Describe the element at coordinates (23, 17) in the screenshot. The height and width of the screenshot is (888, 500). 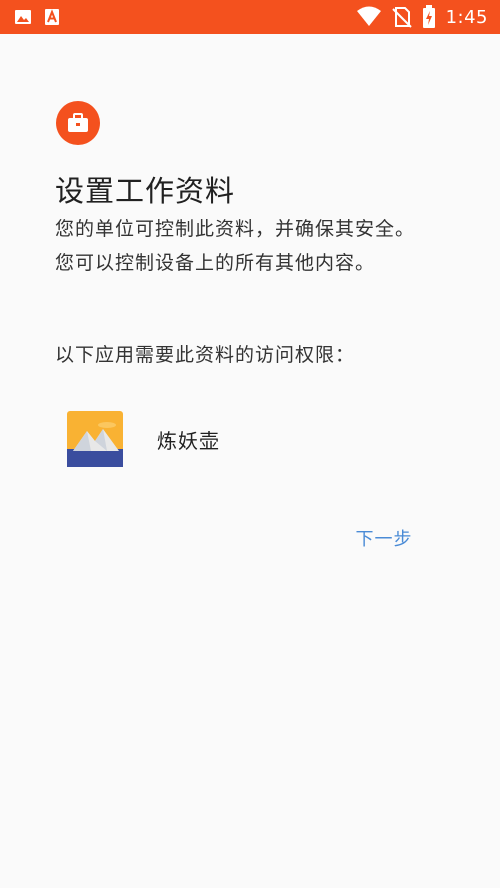
I see `image-icon` at that location.